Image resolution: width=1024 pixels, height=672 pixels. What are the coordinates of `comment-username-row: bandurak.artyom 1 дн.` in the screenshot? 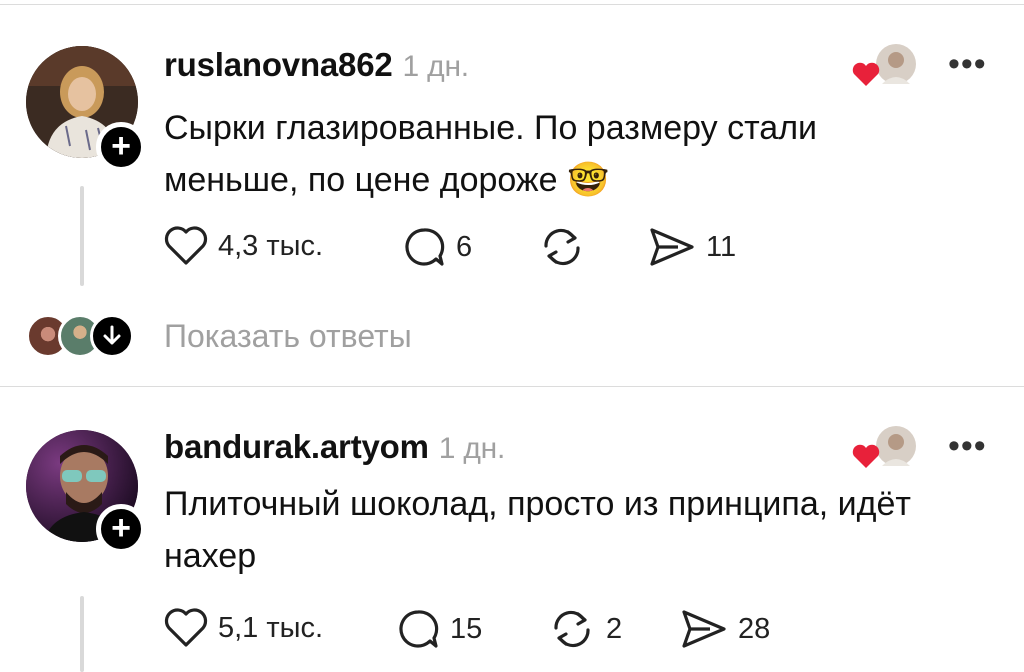 It's located at (334, 447).